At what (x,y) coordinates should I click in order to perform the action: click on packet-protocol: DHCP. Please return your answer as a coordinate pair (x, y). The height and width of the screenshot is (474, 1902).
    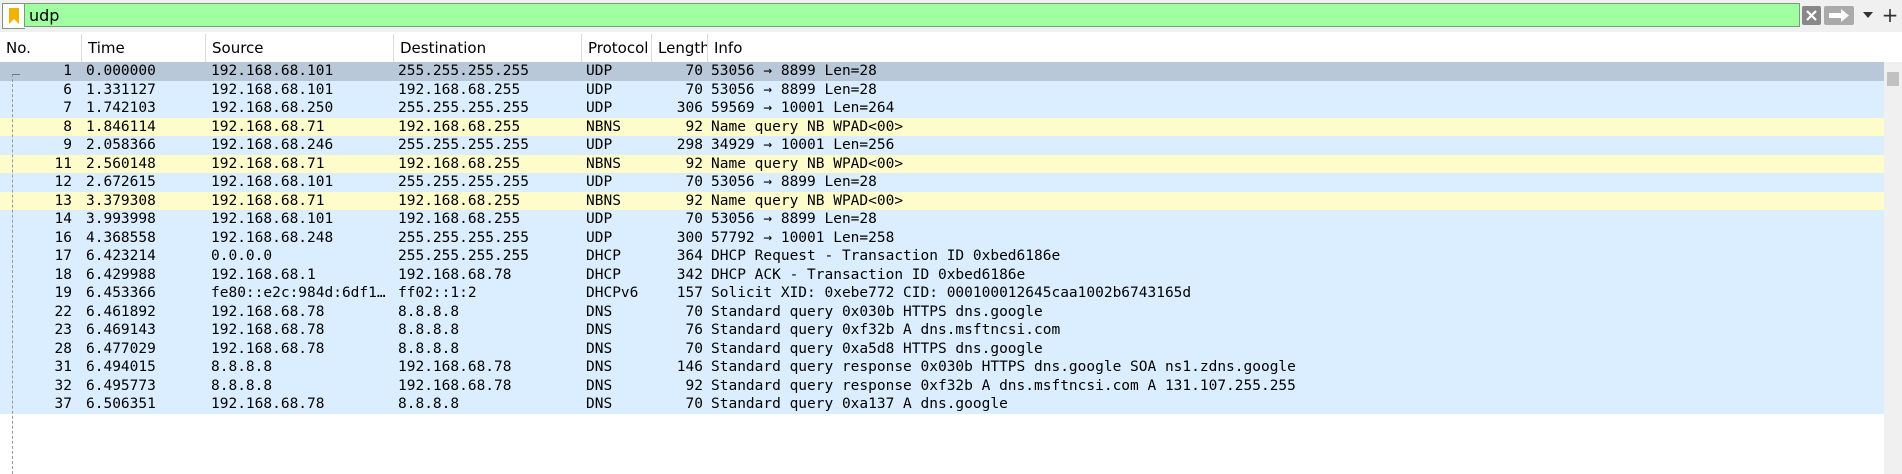
    Looking at the image, I should click on (603, 256).